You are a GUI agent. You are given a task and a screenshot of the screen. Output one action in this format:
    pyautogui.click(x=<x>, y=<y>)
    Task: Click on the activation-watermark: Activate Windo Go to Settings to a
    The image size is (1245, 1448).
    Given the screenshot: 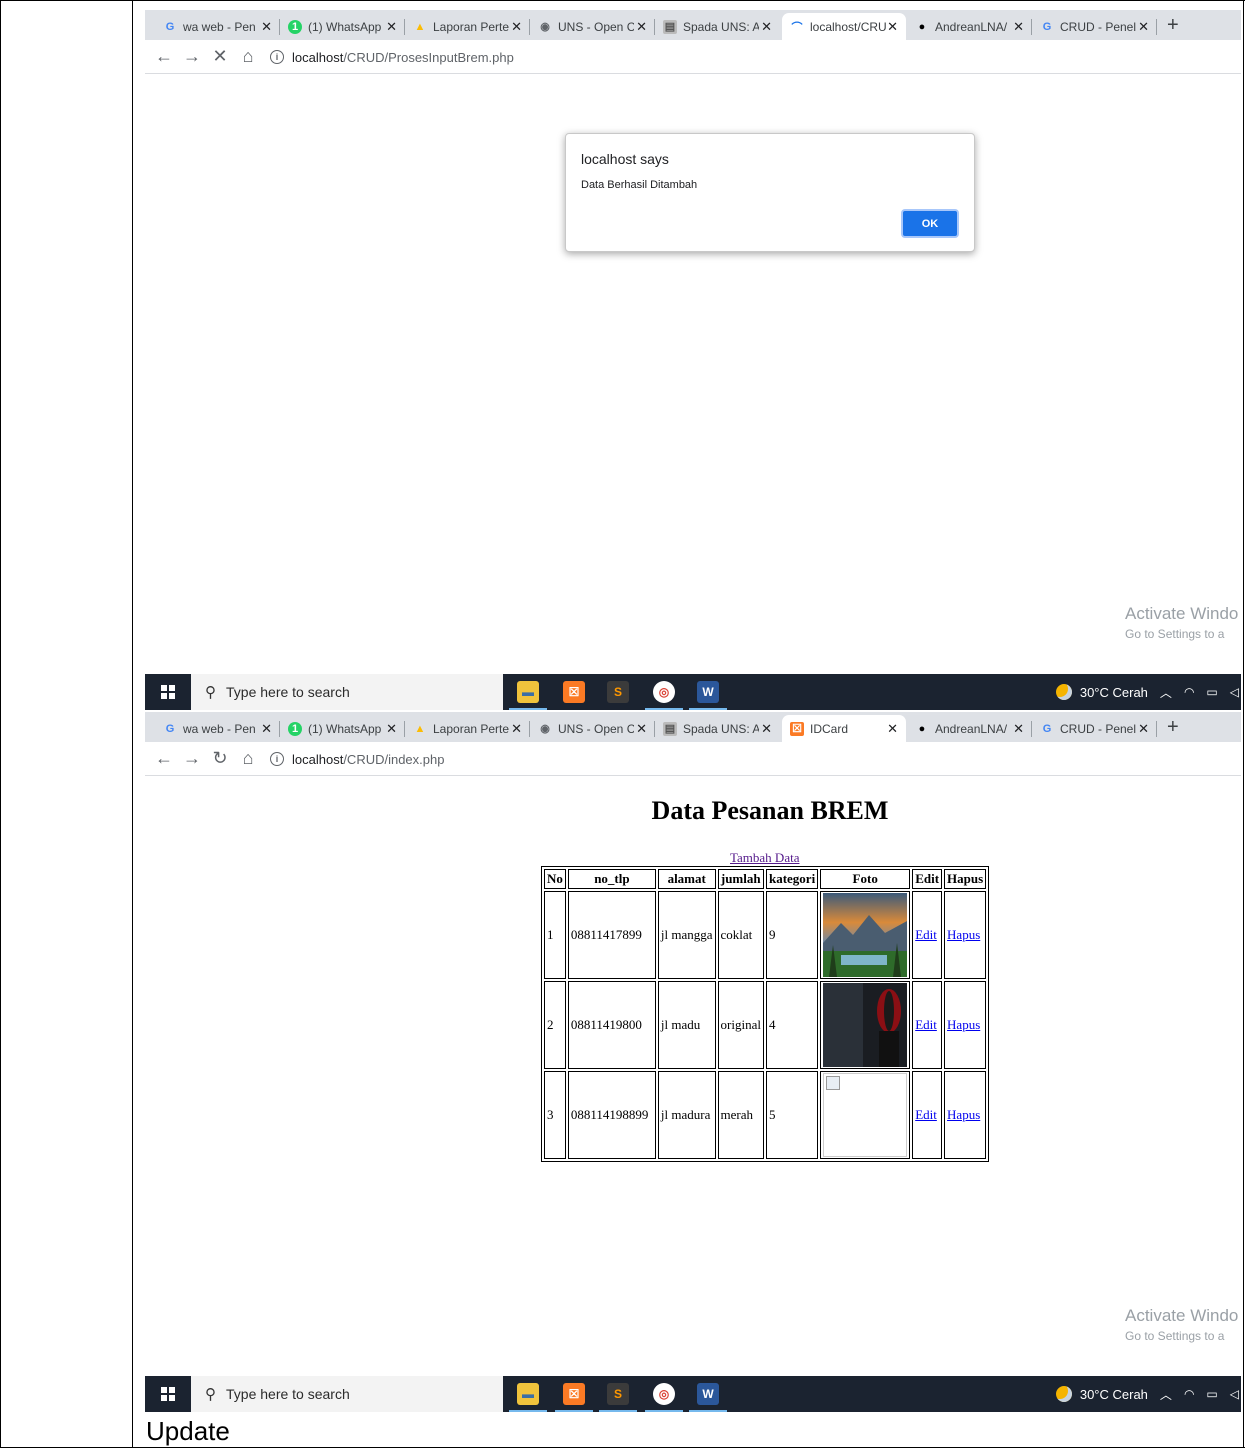 What is the action you would take?
    pyautogui.click(x=1181, y=622)
    